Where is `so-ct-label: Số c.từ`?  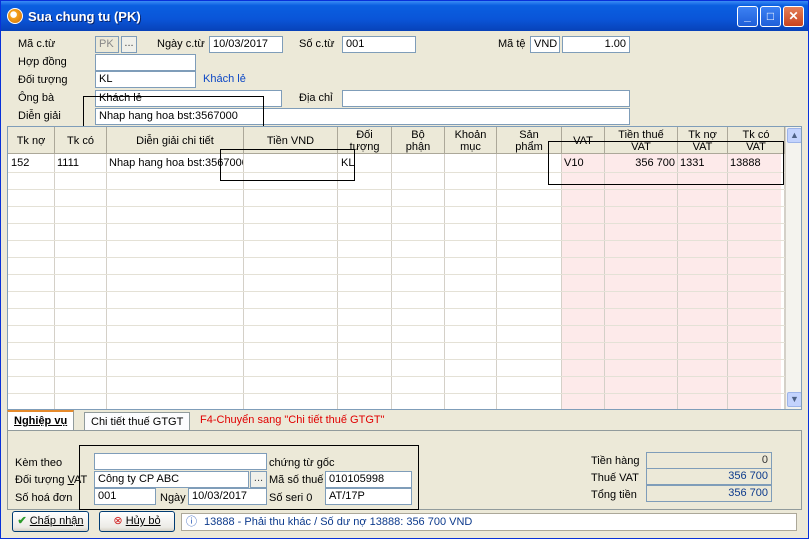 so-ct-label: Số c.từ is located at coordinates (317, 44).